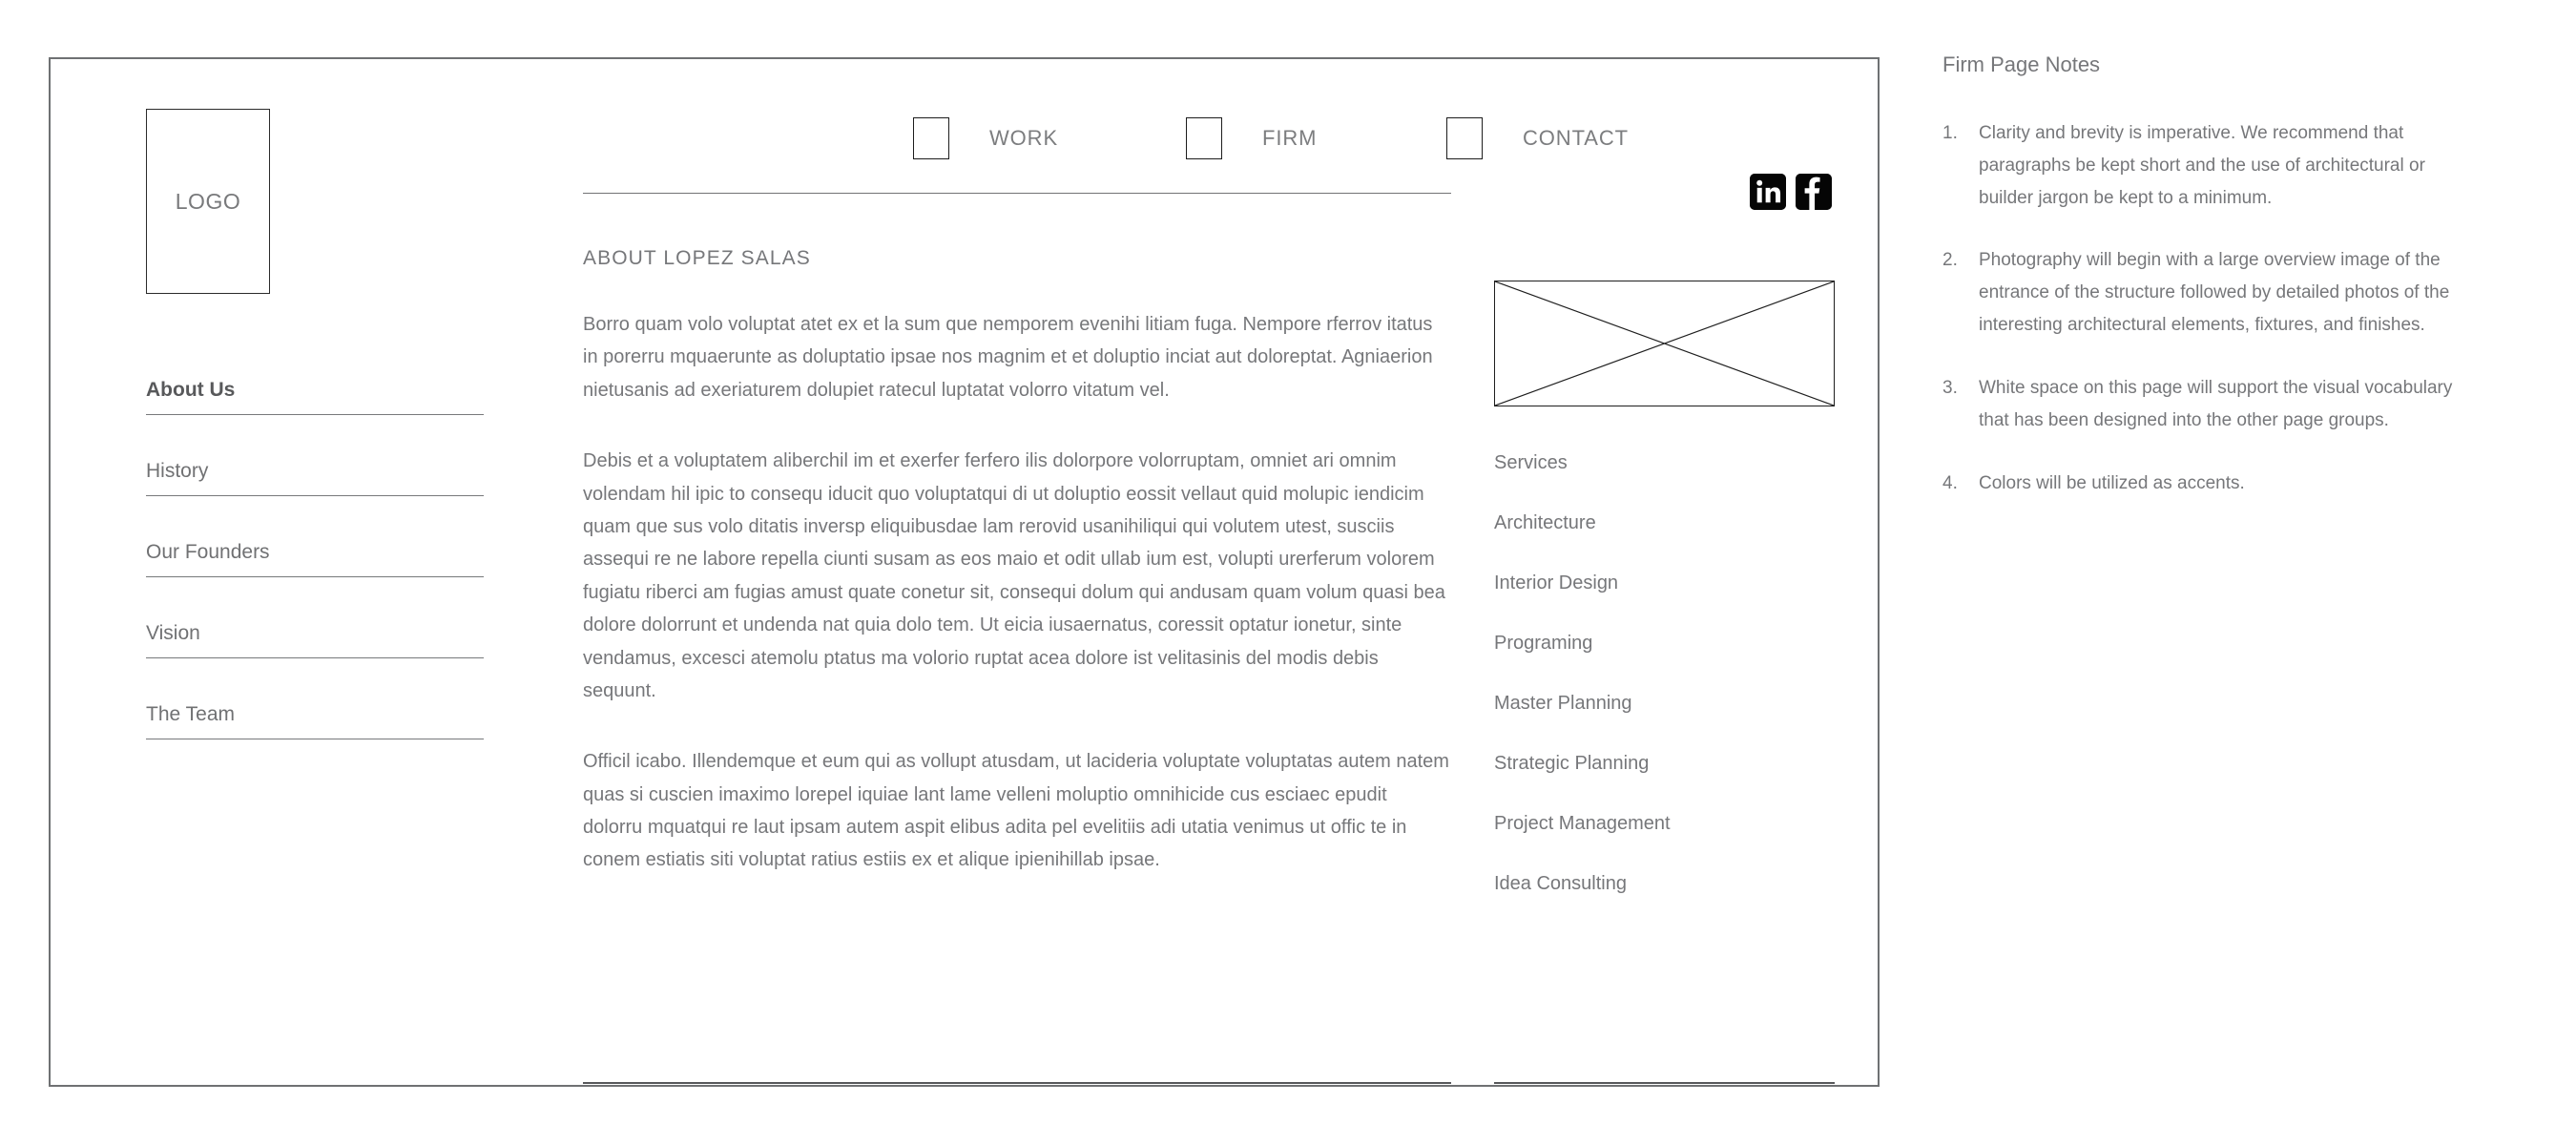 The image size is (2576, 1145). Describe the element at coordinates (1290, 138) in the screenshot. I see `nav-label-firm: FIRM` at that location.